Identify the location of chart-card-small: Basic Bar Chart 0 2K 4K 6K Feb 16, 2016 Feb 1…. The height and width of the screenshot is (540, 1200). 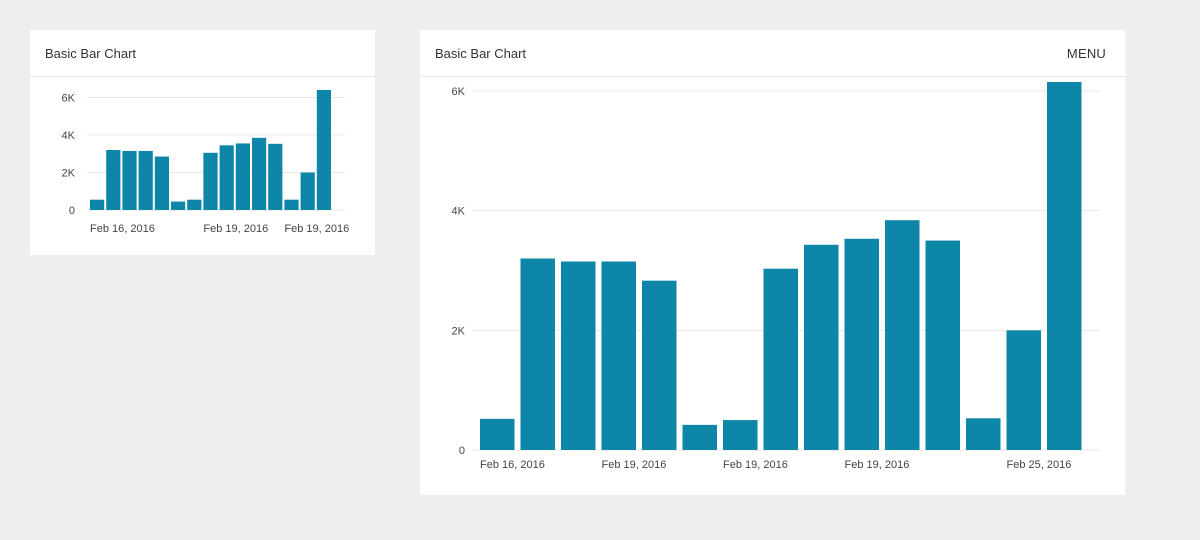
(202, 142).